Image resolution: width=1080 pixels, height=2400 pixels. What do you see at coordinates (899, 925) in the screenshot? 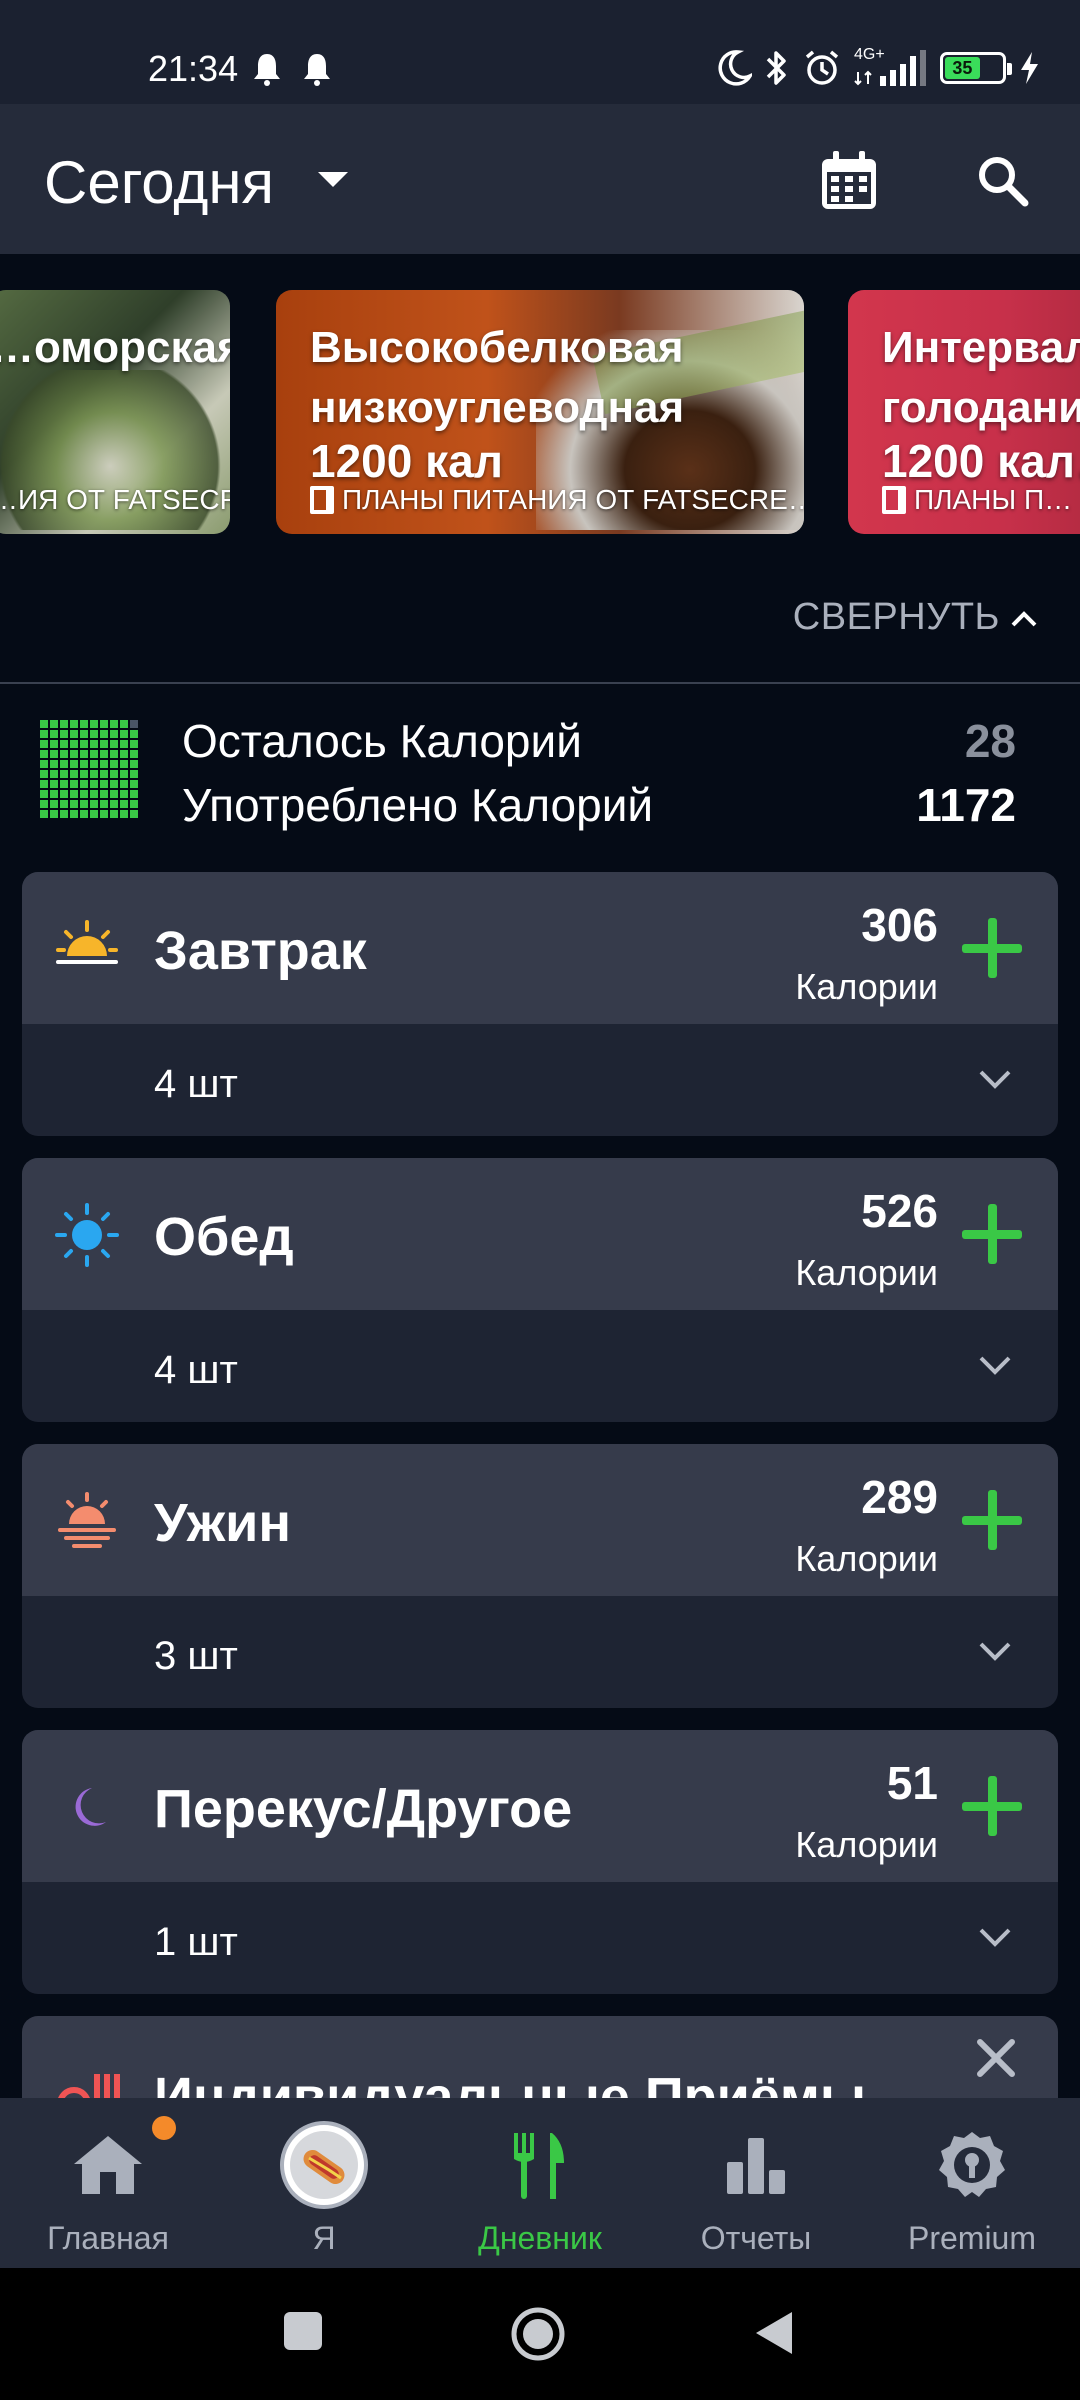
I see `meal-calories: 306` at bounding box center [899, 925].